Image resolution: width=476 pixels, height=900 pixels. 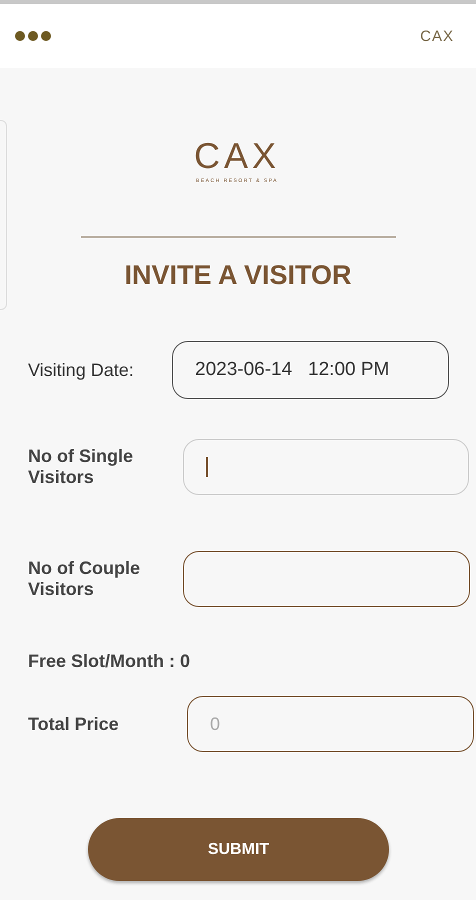 What do you see at coordinates (237, 156) in the screenshot?
I see `brand-logo: CAX` at bounding box center [237, 156].